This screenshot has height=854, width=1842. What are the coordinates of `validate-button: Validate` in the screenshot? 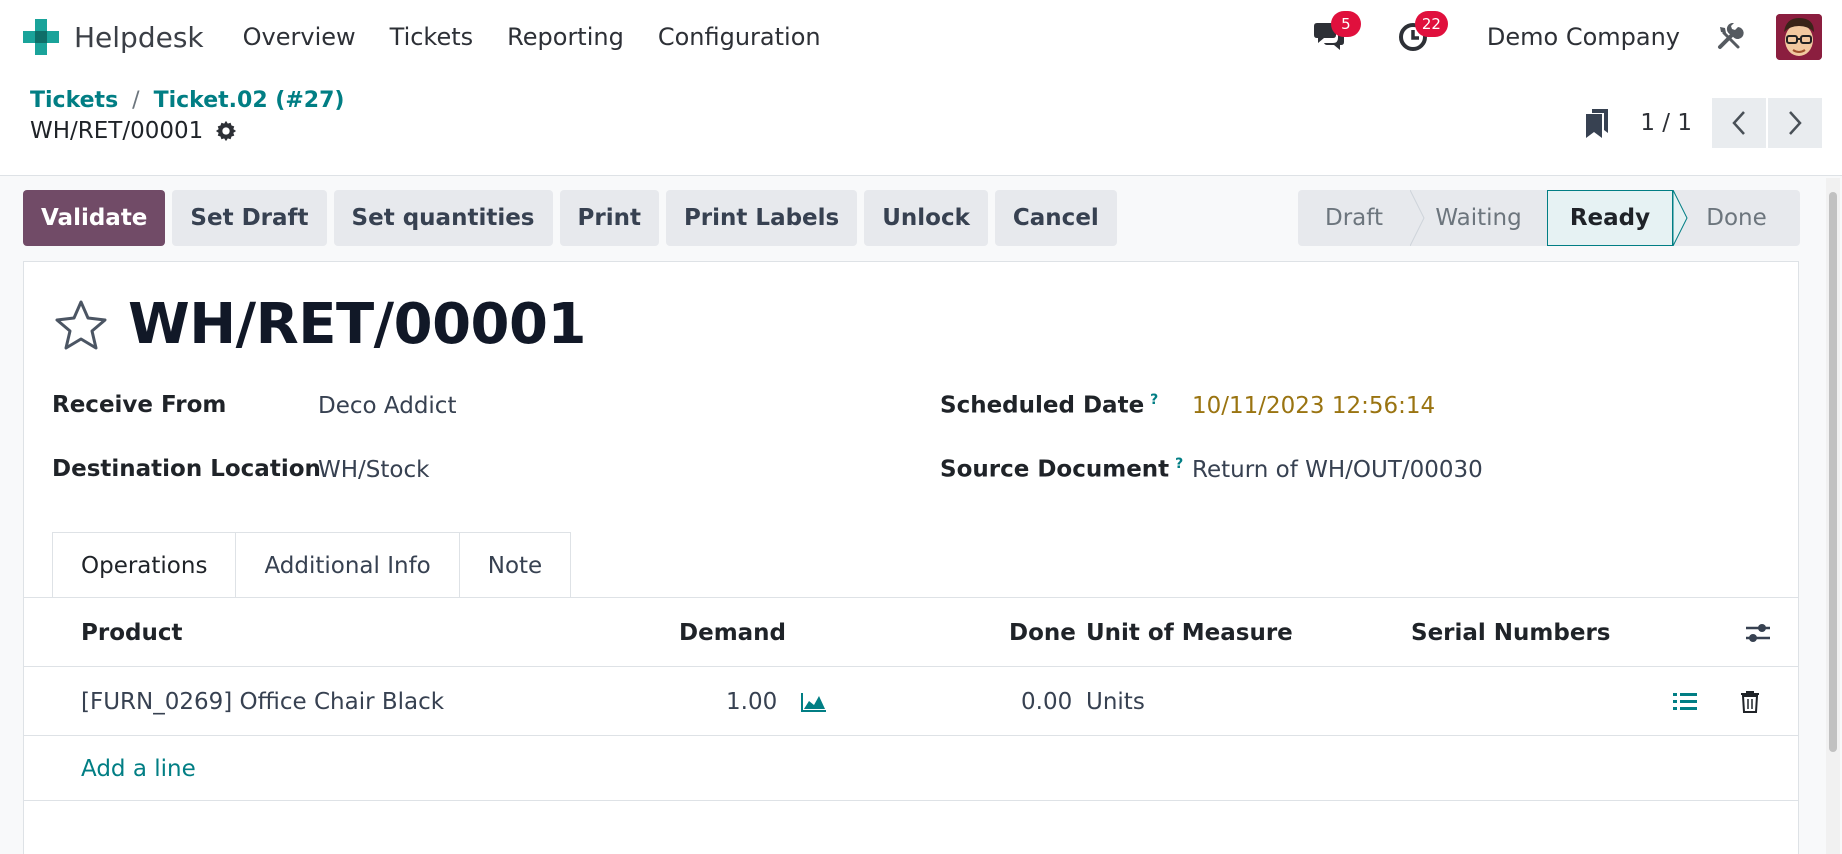 It's located at (94, 218).